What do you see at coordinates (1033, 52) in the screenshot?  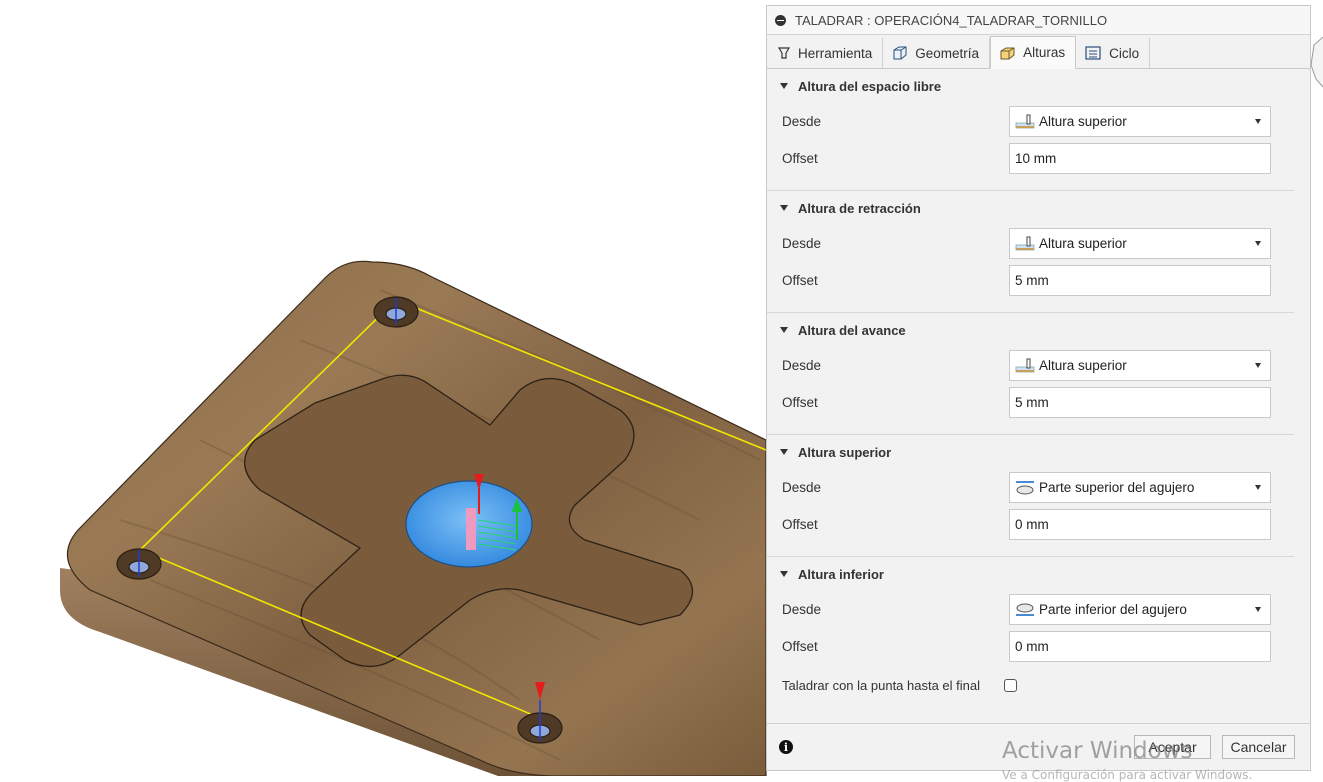 I see `tab-alturas: Alturas` at bounding box center [1033, 52].